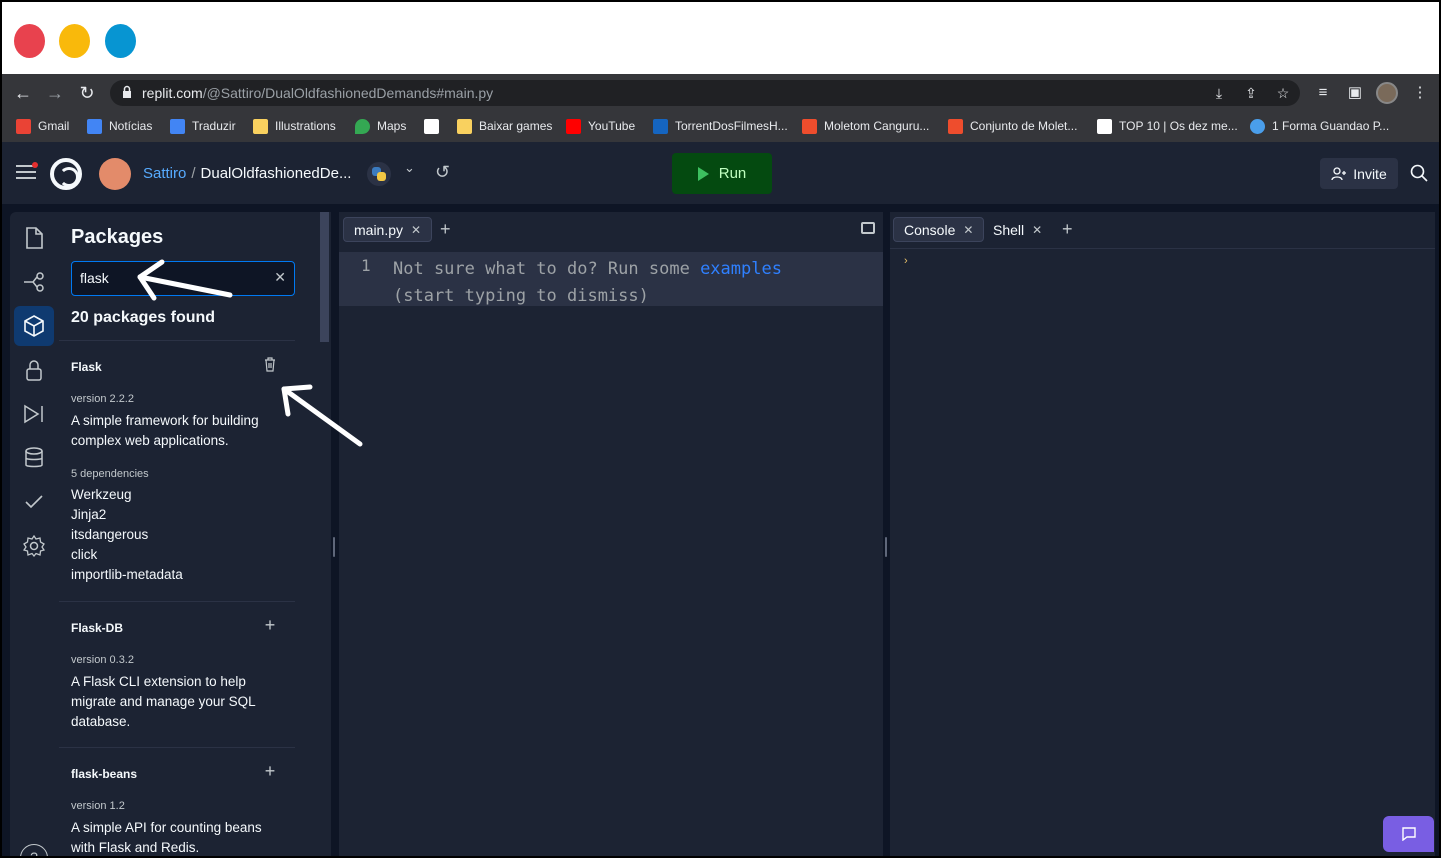  I want to click on history-icon: ↺, so click(442, 172).